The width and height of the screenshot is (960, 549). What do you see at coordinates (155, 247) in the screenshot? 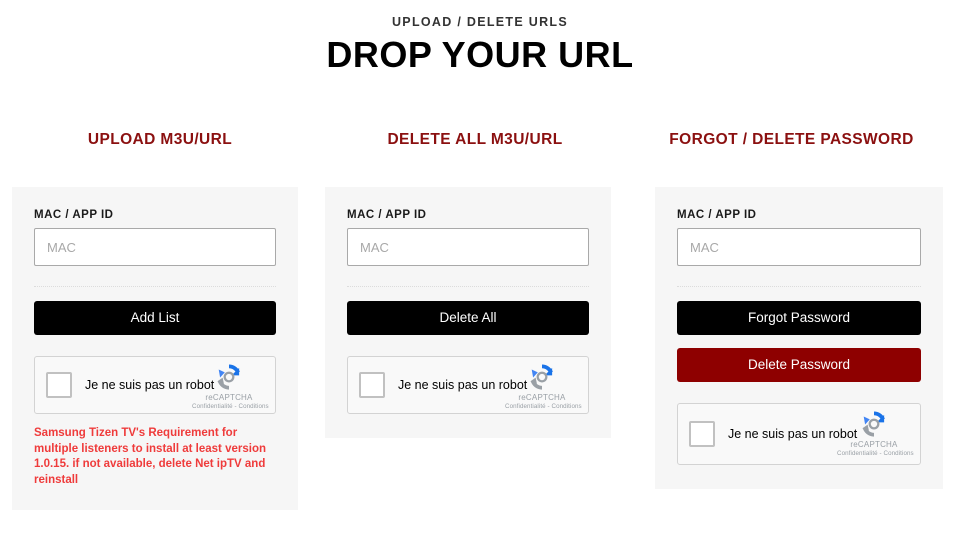
I see `mac-input-upload` at bounding box center [155, 247].